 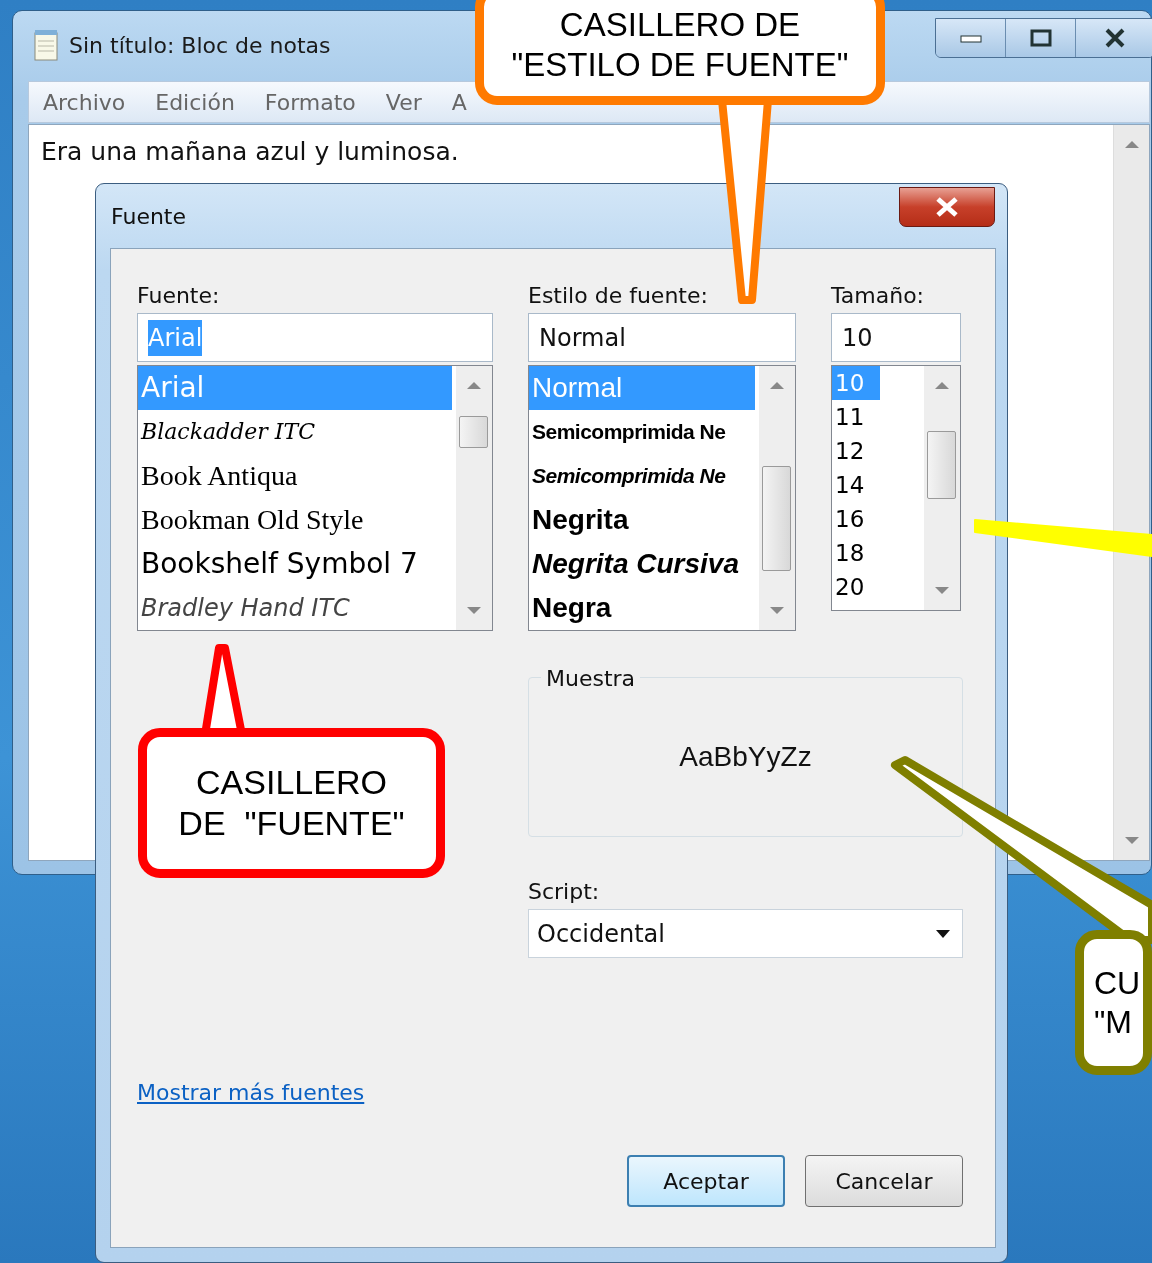 What do you see at coordinates (896, 337) in the screenshot?
I see `size-field: 10` at bounding box center [896, 337].